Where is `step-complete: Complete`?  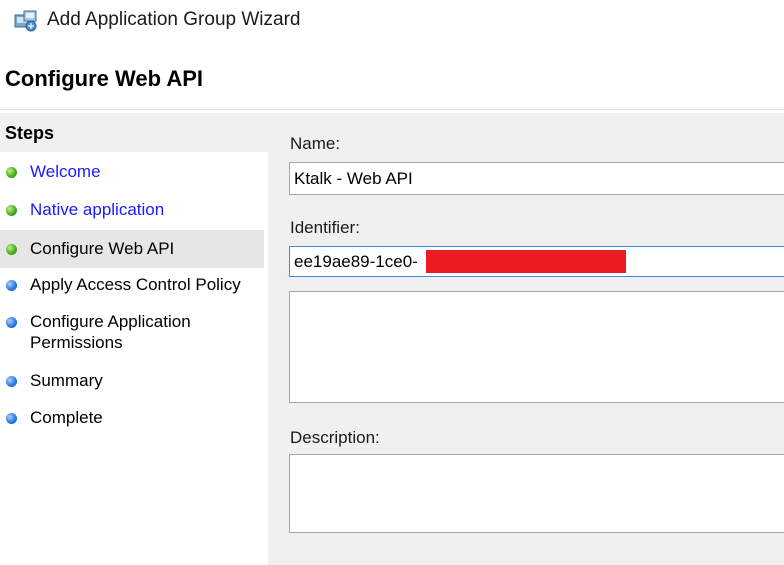
step-complete: Complete is located at coordinates (132, 418).